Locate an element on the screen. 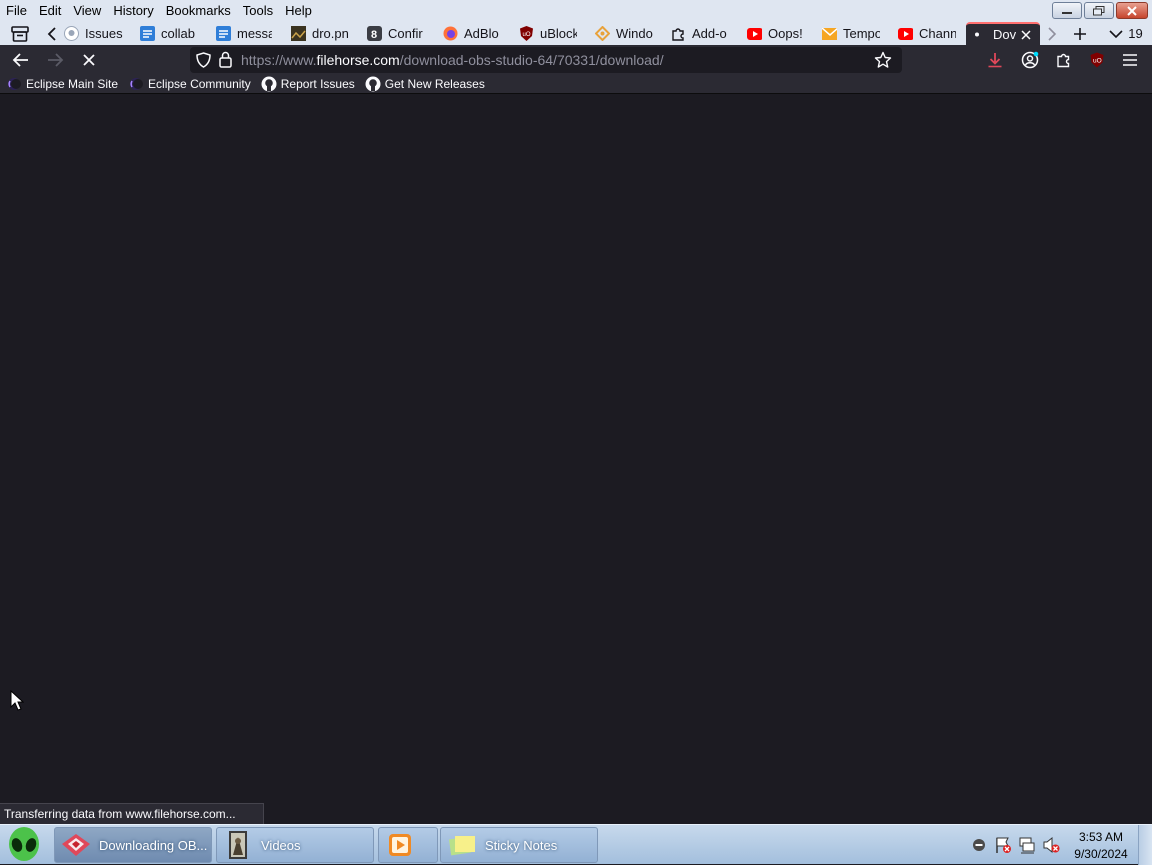 Image resolution: width=1152 pixels, height=865 pixels. close-tab-button is located at coordinates (1026, 35).